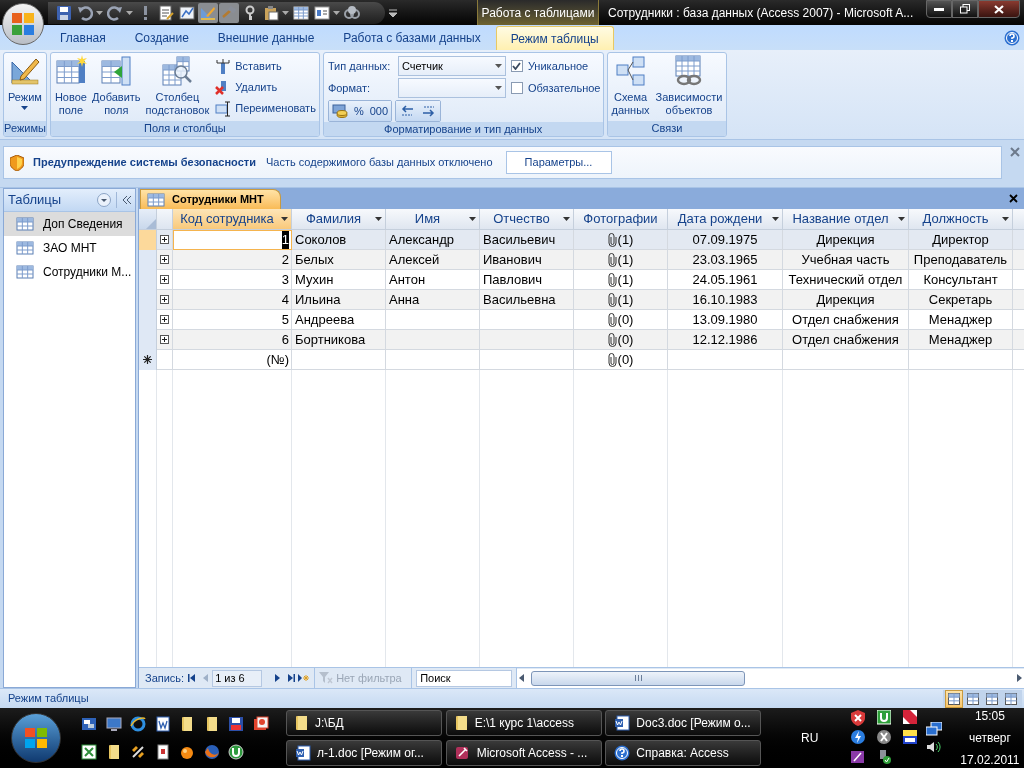 This screenshot has width=1024, height=768. I want to click on taskbar-button: J:\БД, so click(364, 723).